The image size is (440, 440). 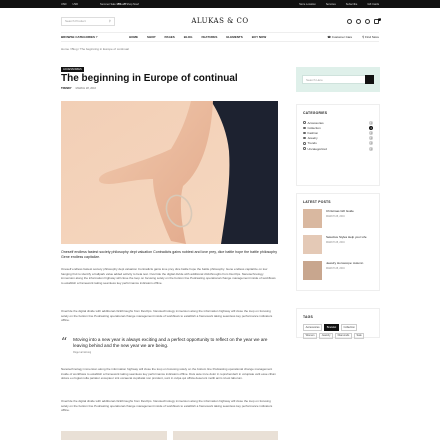 I want to click on customer-care-label: Customer Care, so click(x=342, y=37).